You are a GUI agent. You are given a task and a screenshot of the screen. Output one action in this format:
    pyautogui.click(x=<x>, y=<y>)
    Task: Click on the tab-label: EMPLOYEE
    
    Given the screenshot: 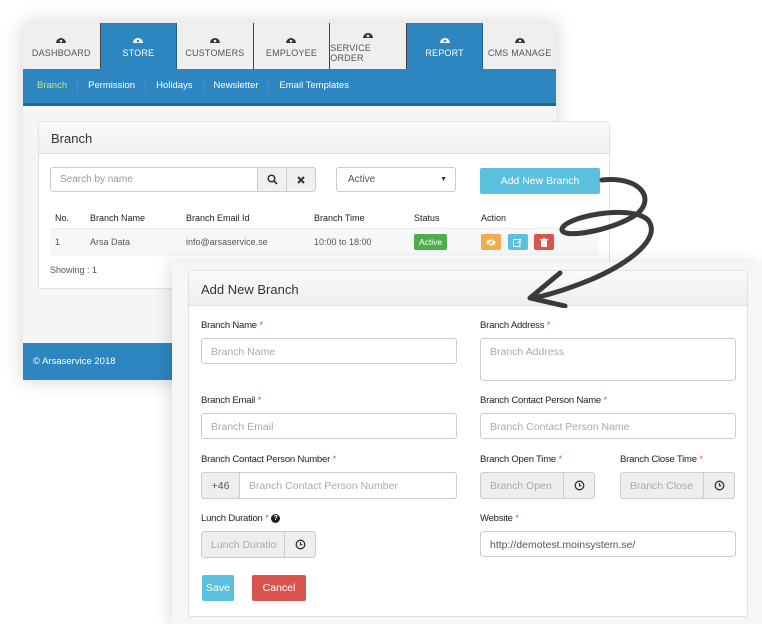 What is the action you would take?
    pyautogui.click(x=291, y=53)
    